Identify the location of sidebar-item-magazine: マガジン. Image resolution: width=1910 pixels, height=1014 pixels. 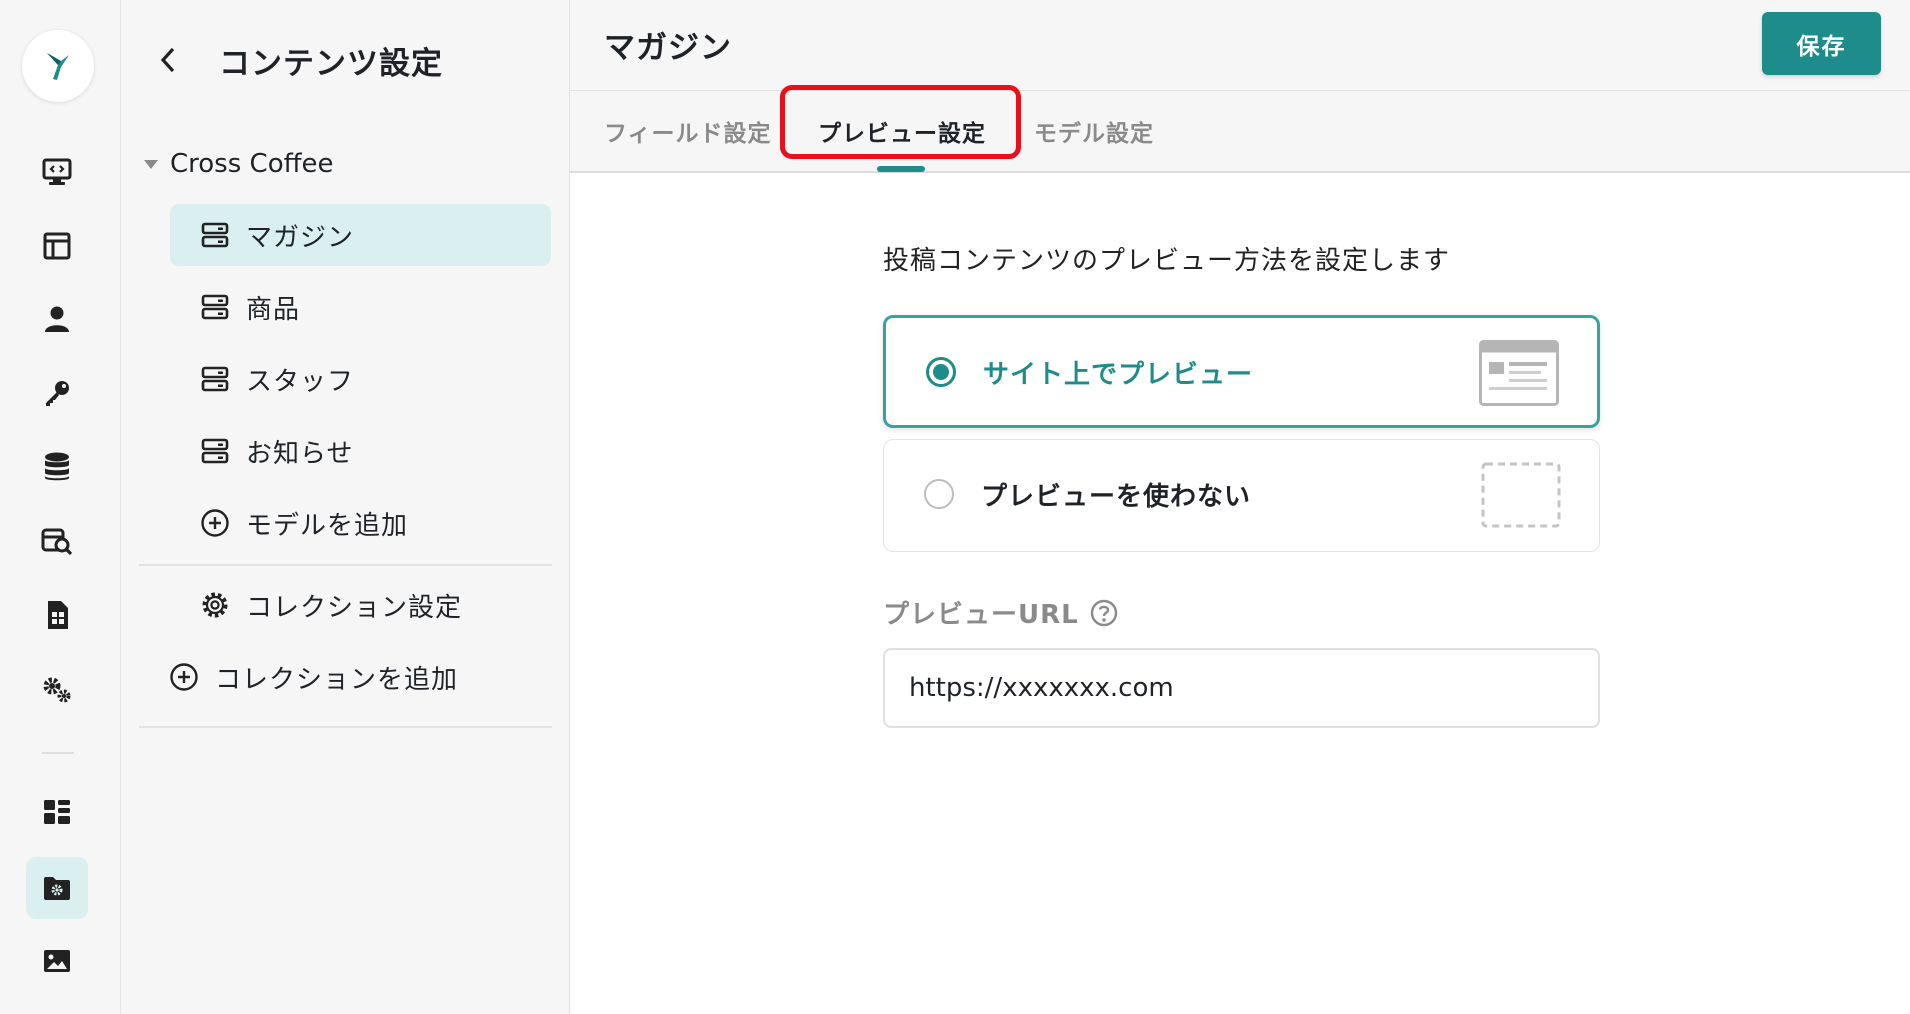
(360, 235).